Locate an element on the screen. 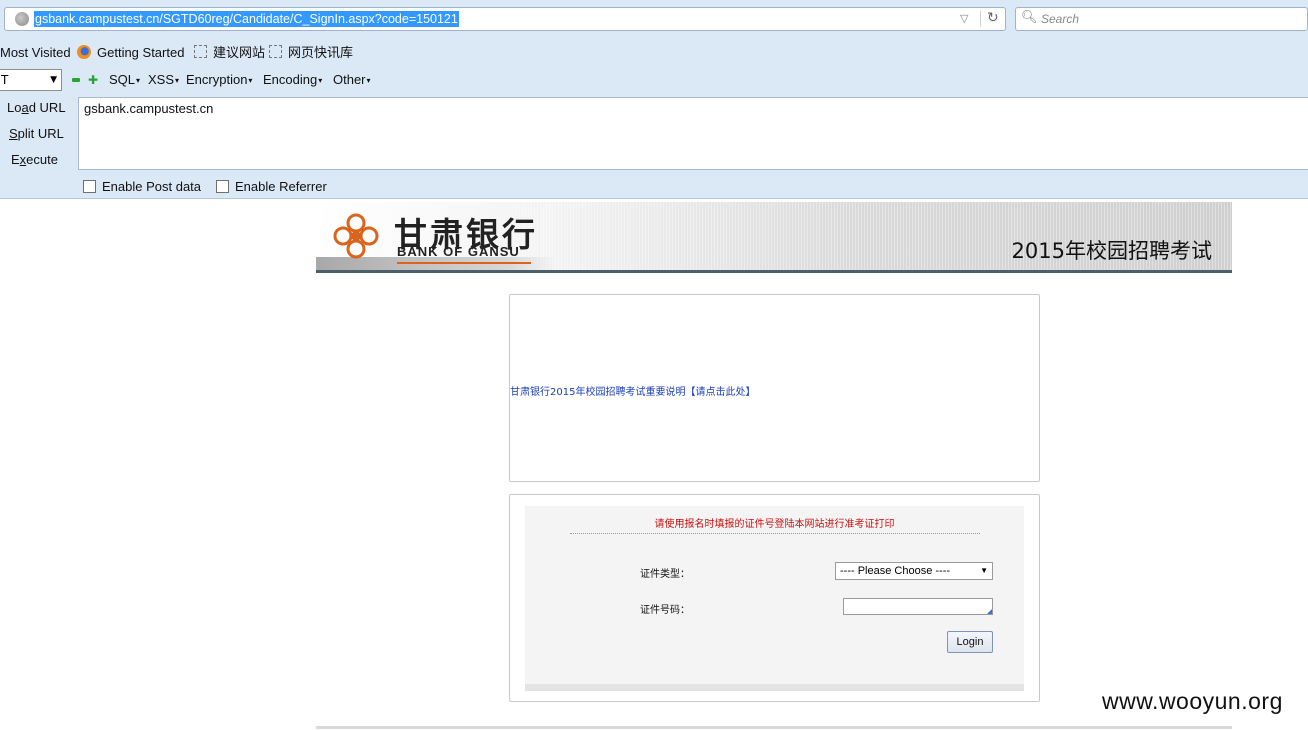 Image resolution: width=1308 pixels, height=730 pixels. id-type-selected-value: ---- Please Choose ---- is located at coordinates (895, 571).